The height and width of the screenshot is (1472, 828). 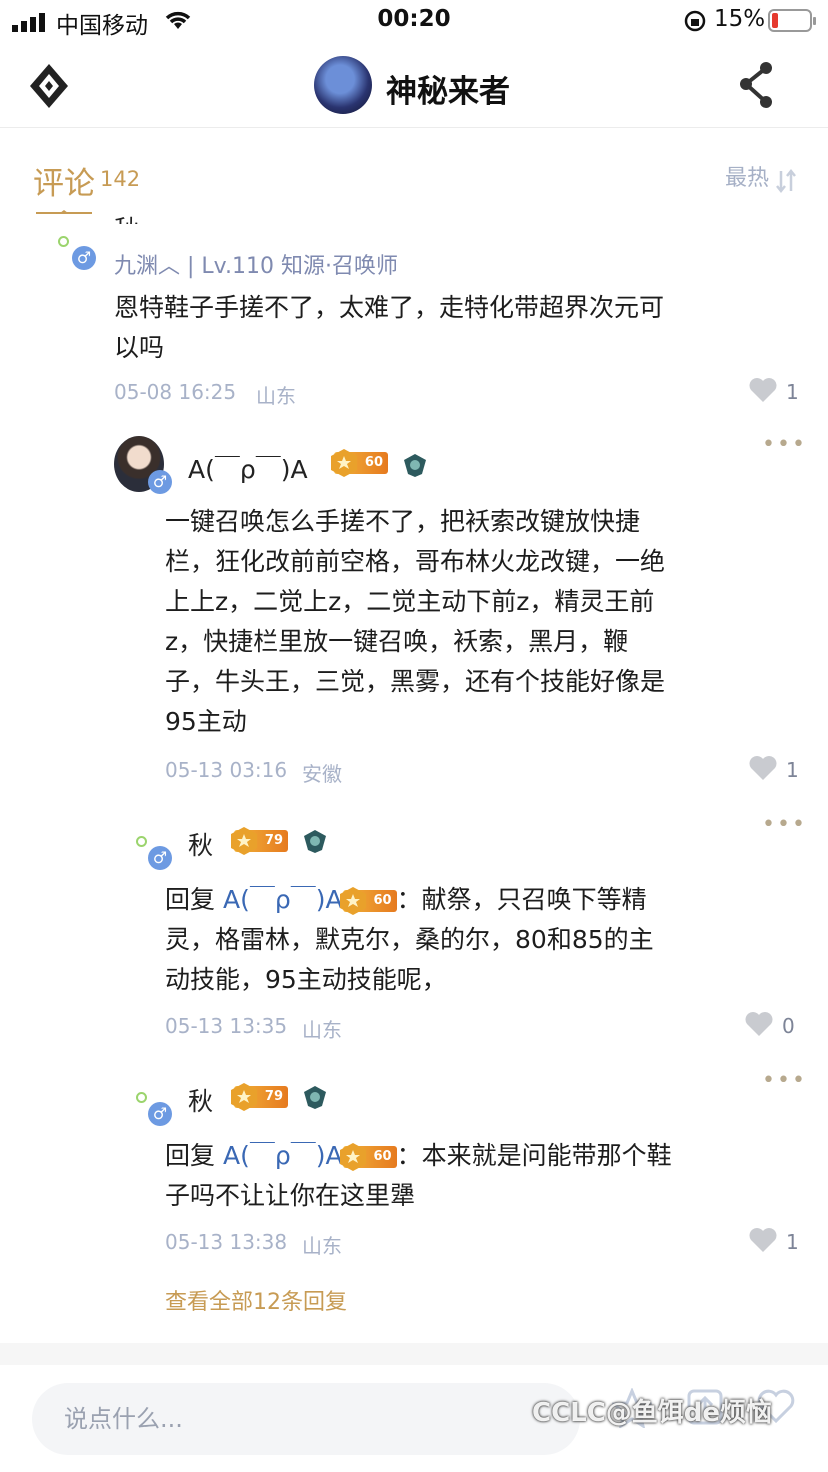 I want to click on author-avatar, so click(x=343, y=85).